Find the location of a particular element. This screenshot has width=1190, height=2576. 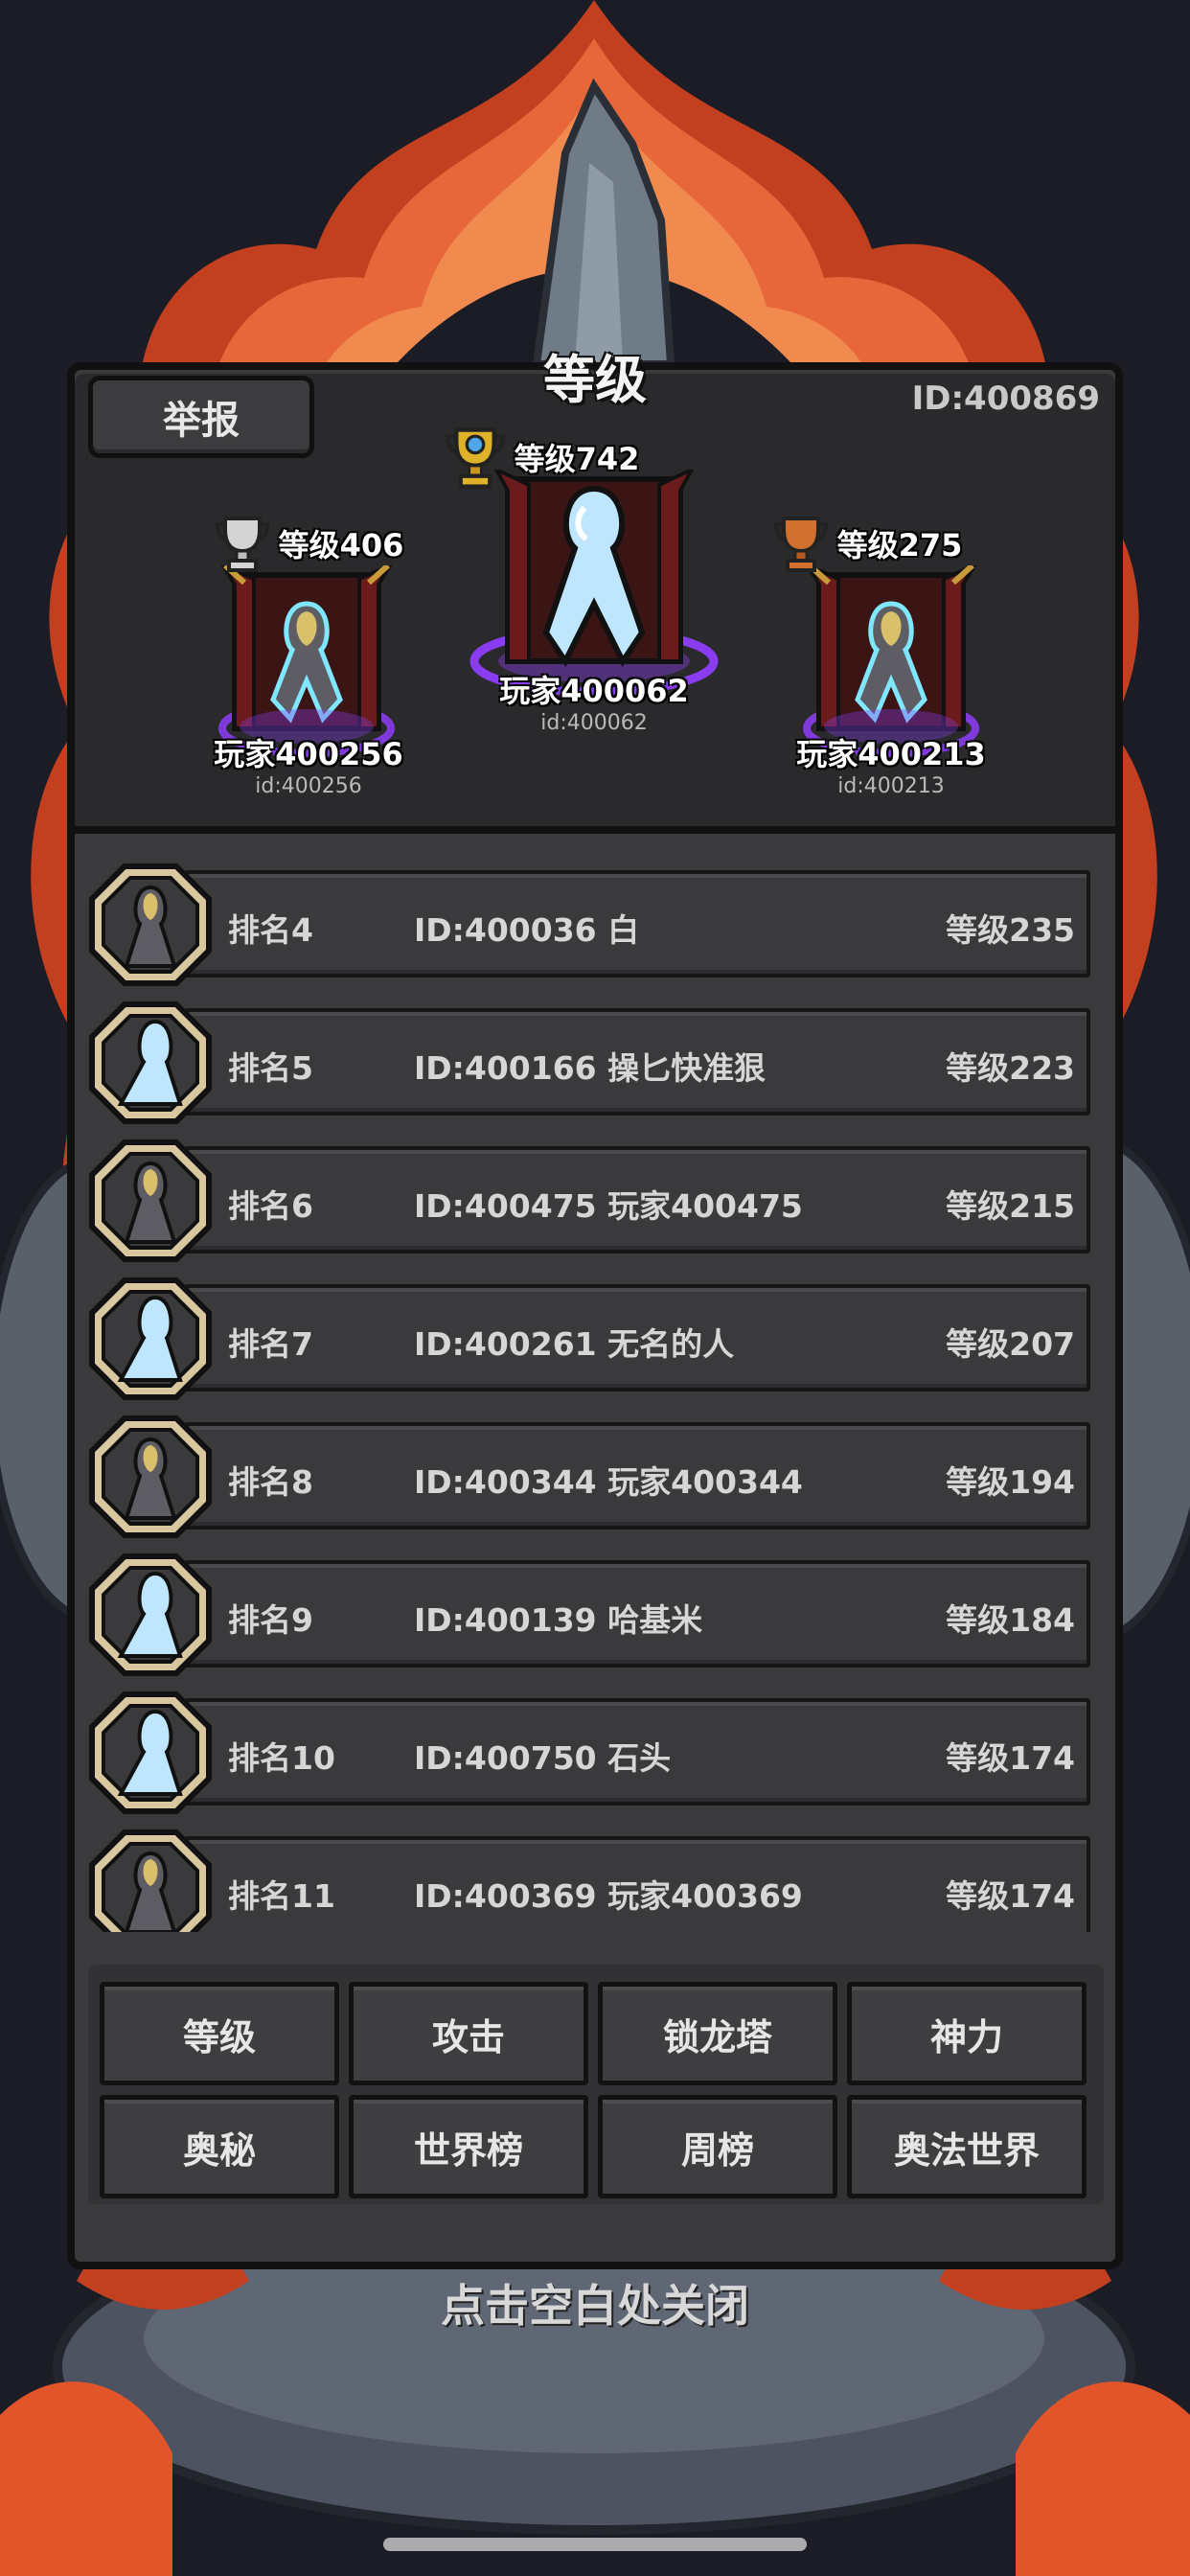

rank-label: 排名4 is located at coordinates (271, 930).